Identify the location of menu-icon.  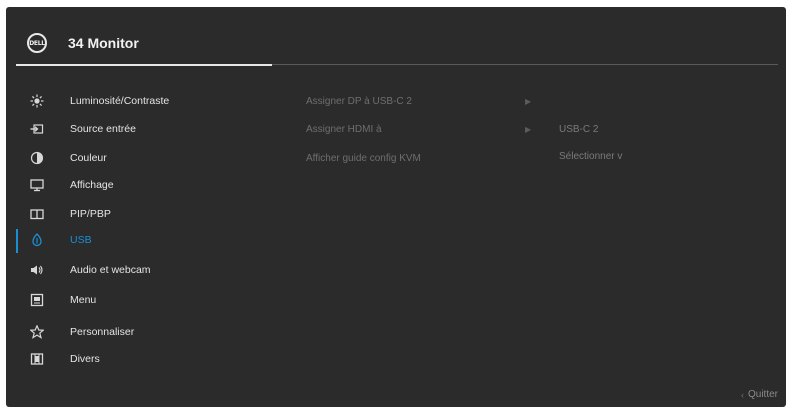
(37, 300).